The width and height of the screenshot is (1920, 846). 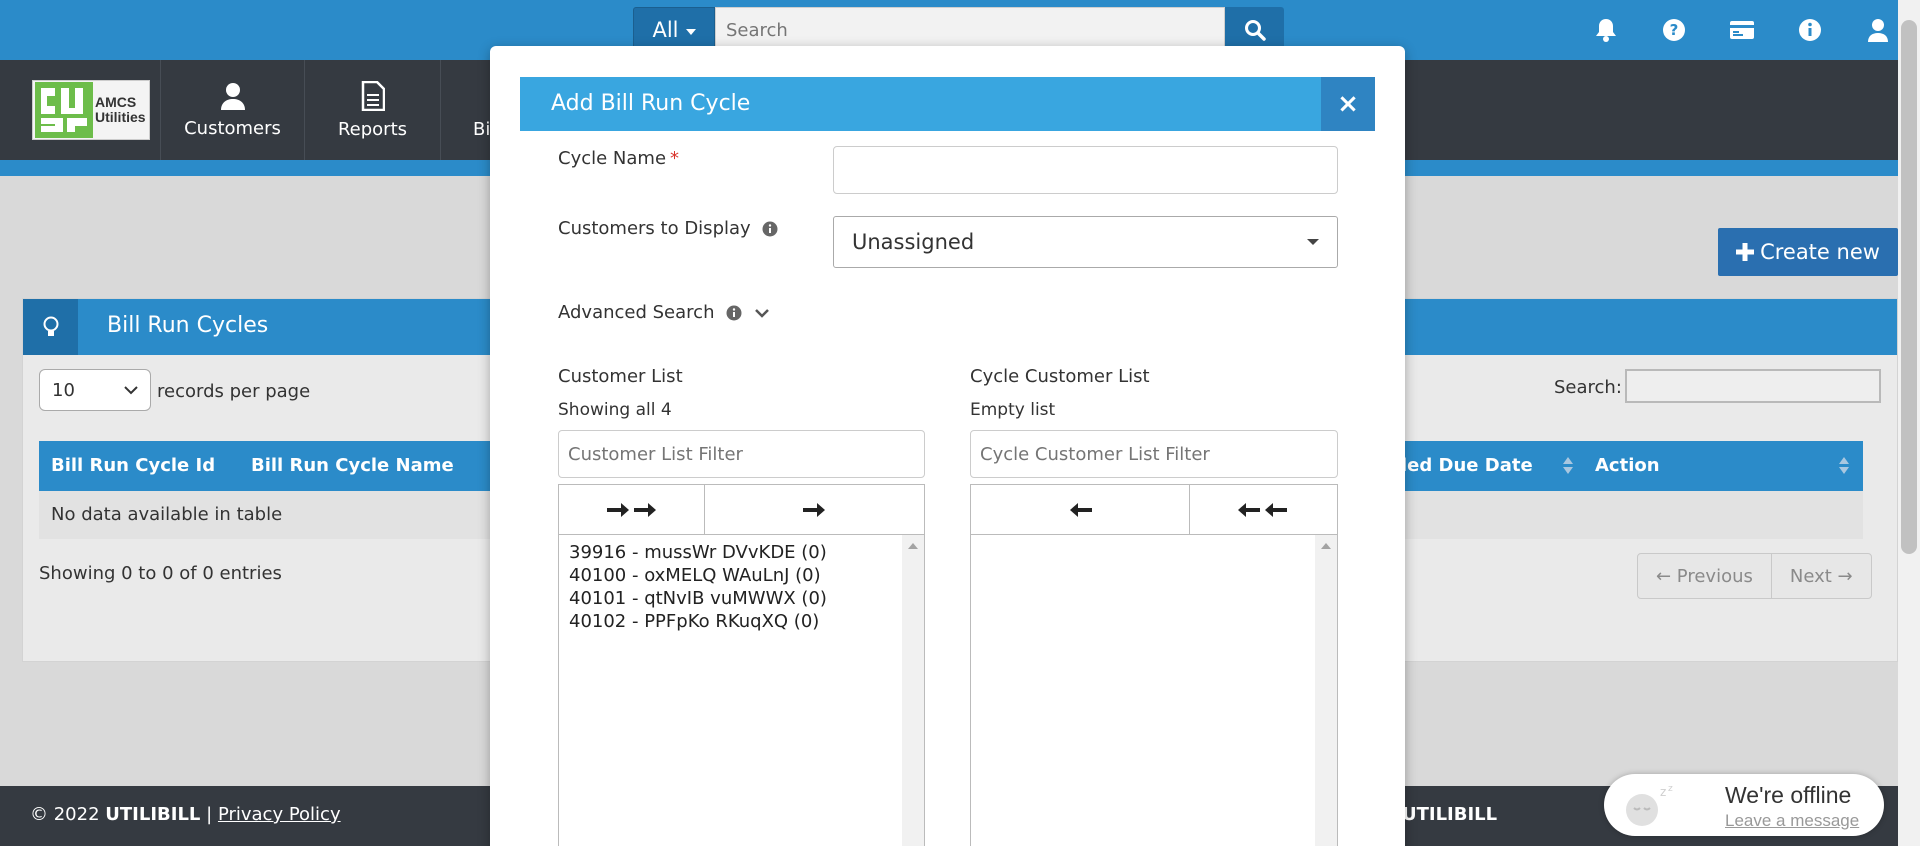 I want to click on top-icons: ?, so click(x=1742, y=30).